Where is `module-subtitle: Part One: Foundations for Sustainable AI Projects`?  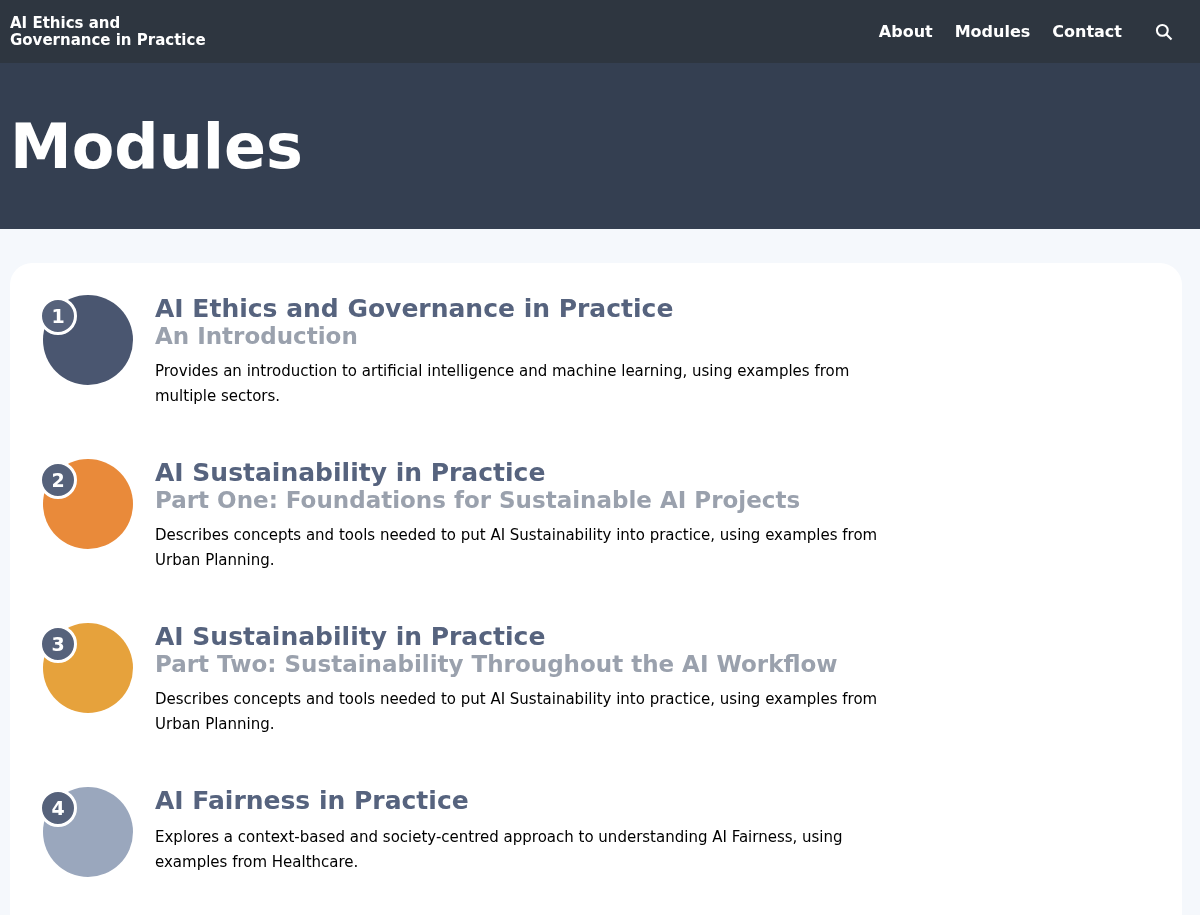 module-subtitle: Part One: Foundations for Sustainable AI Projects is located at coordinates (478, 500).